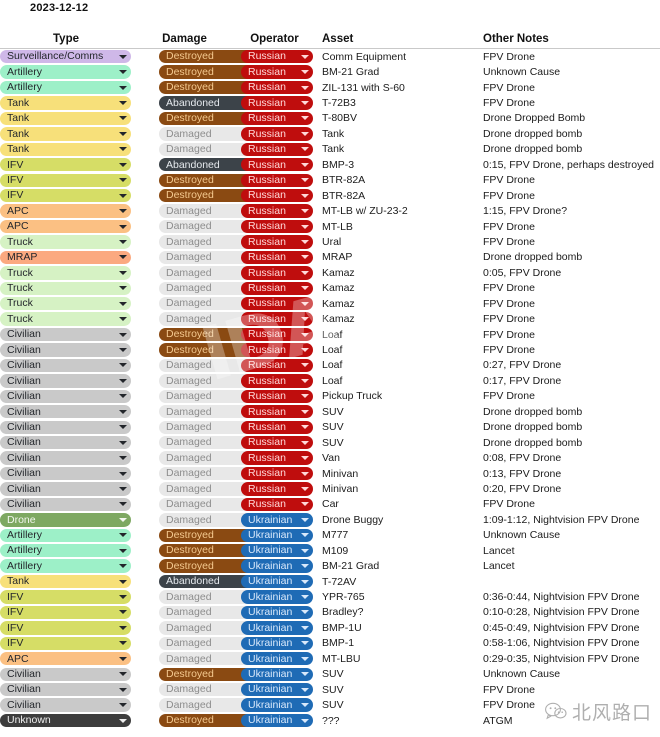 Image resolution: width=660 pixels, height=737 pixels. What do you see at coordinates (394, 427) in the screenshot?
I see `cell-asset: SUV` at bounding box center [394, 427].